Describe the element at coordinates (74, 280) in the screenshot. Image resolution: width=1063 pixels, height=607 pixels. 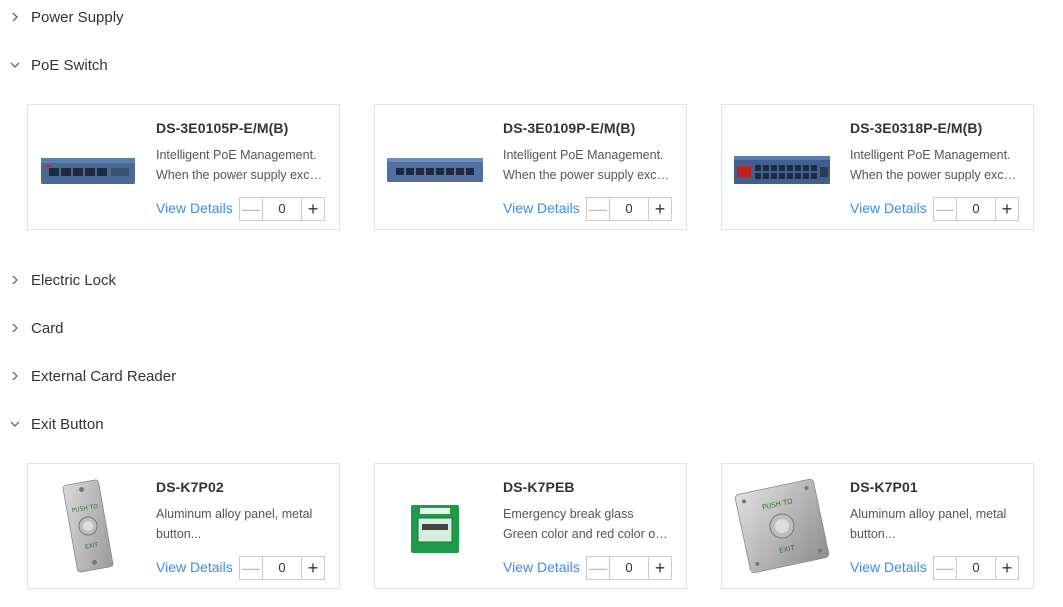
I see `section-title: Electric Lock` at that location.